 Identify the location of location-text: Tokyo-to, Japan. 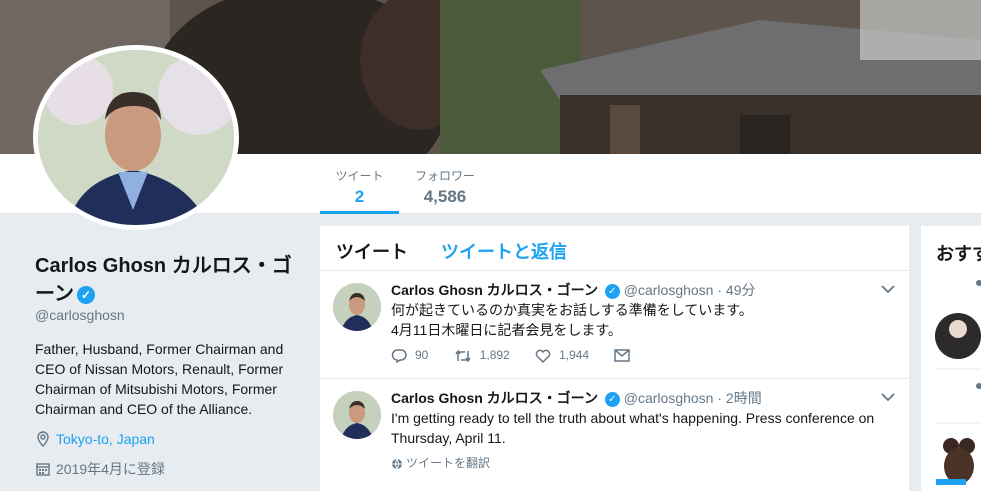
(105, 439).